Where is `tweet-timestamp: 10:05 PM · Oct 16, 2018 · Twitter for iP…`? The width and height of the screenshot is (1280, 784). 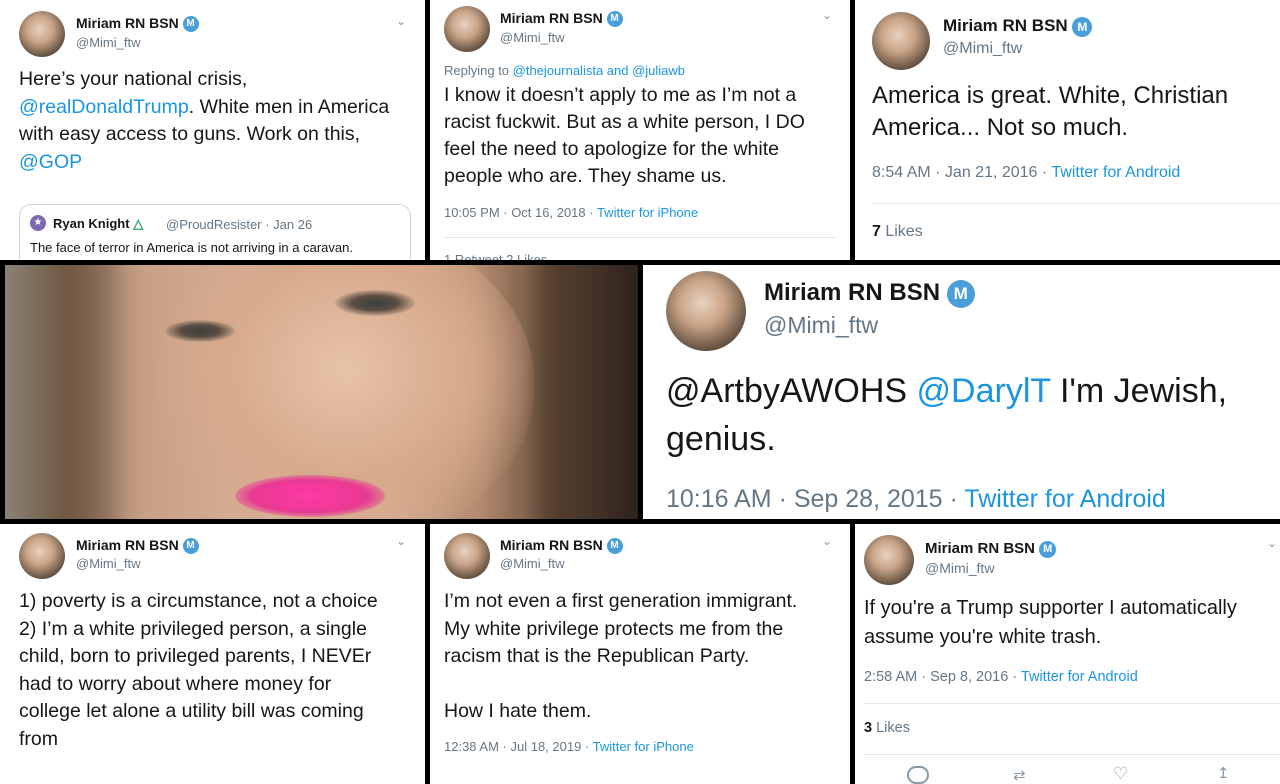 tweet-timestamp: 10:05 PM · Oct 16, 2018 · Twitter for iP… is located at coordinates (571, 212).